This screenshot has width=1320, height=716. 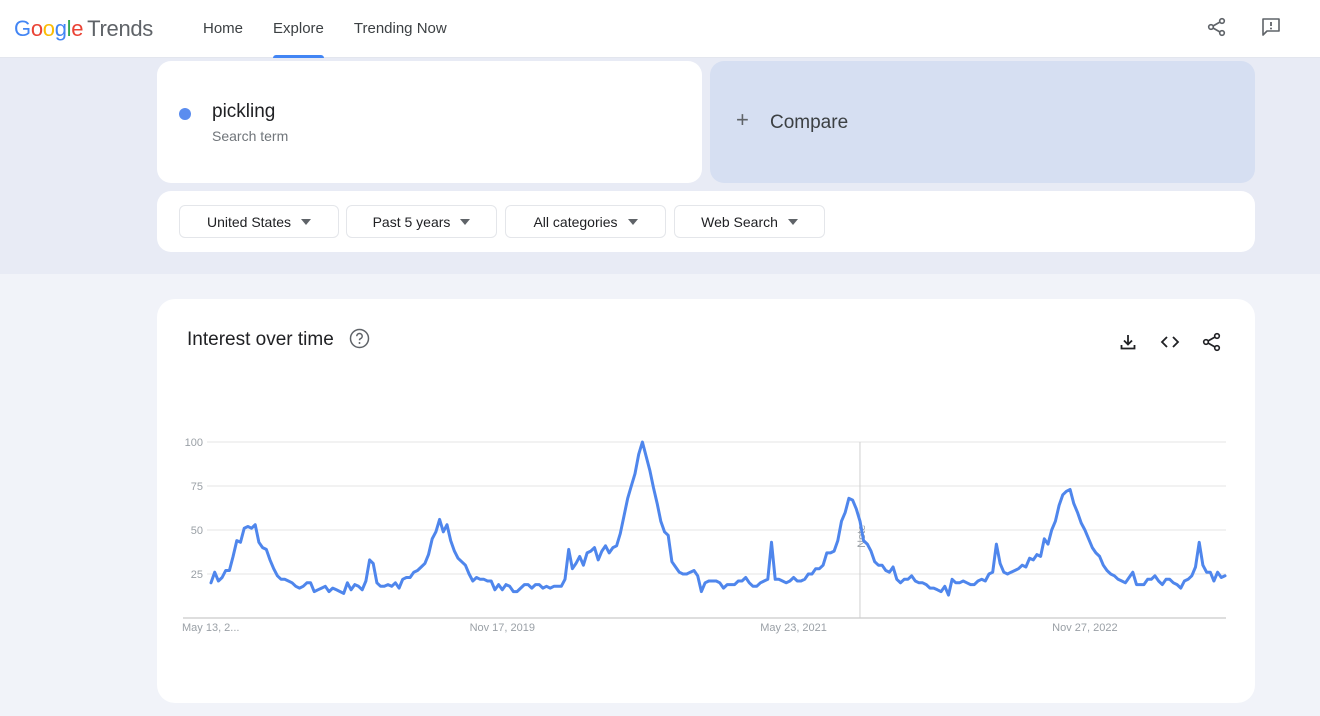 I want to click on feedback-icon, so click(x=1271, y=27).